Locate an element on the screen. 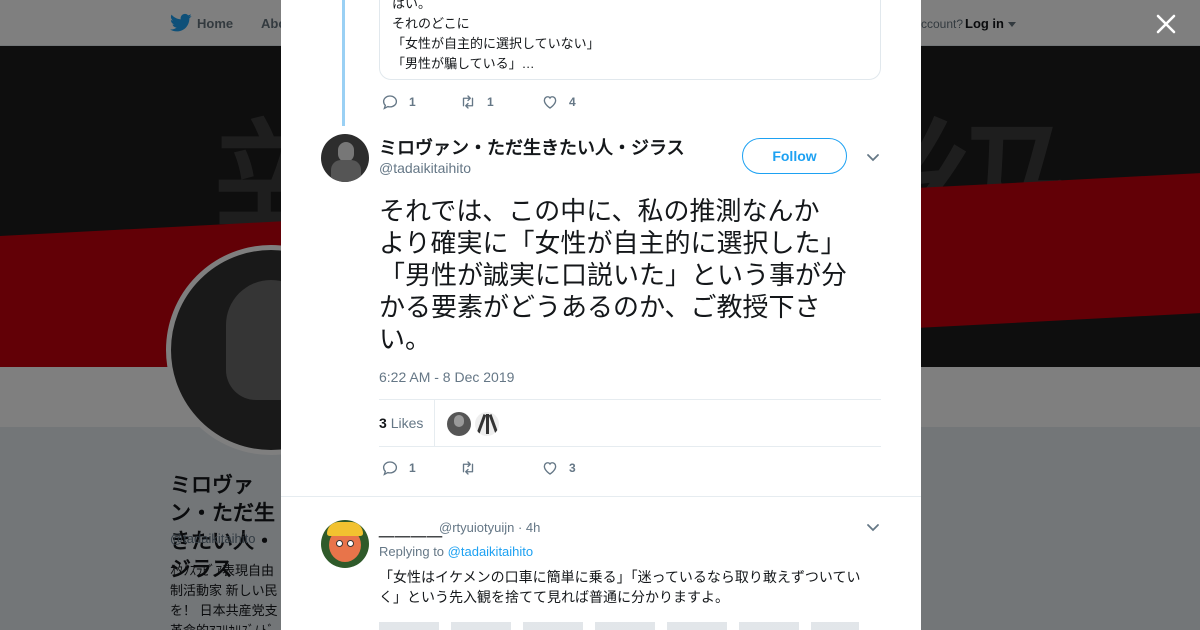  reply-author-name: ＿＿＿＿ is located at coordinates (411, 529).